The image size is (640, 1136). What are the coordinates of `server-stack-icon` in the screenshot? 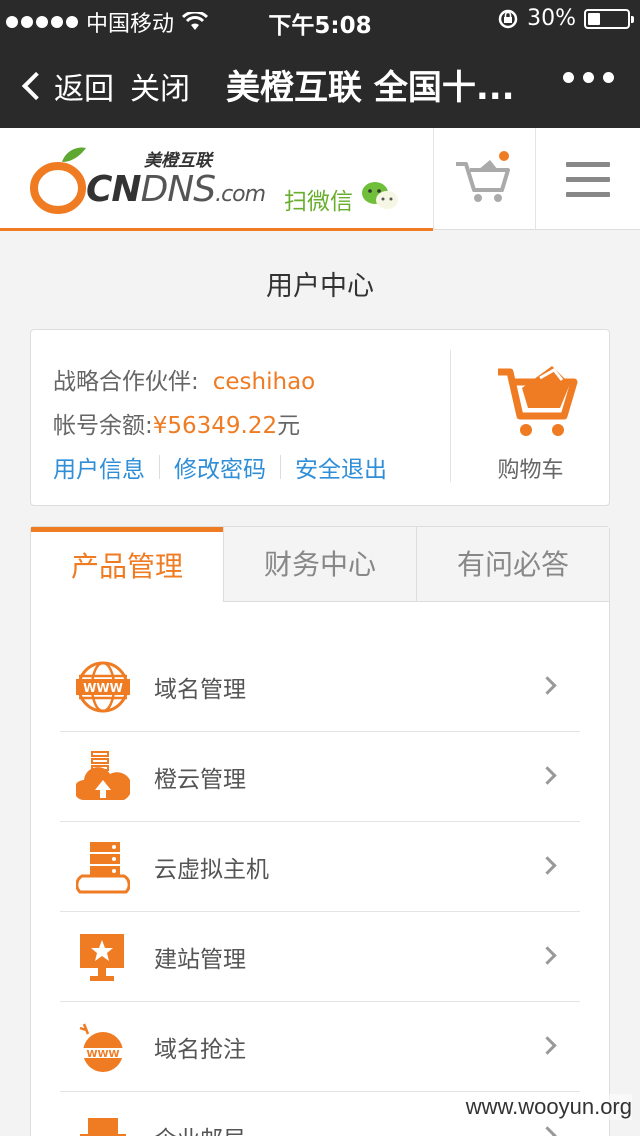 It's located at (103, 868).